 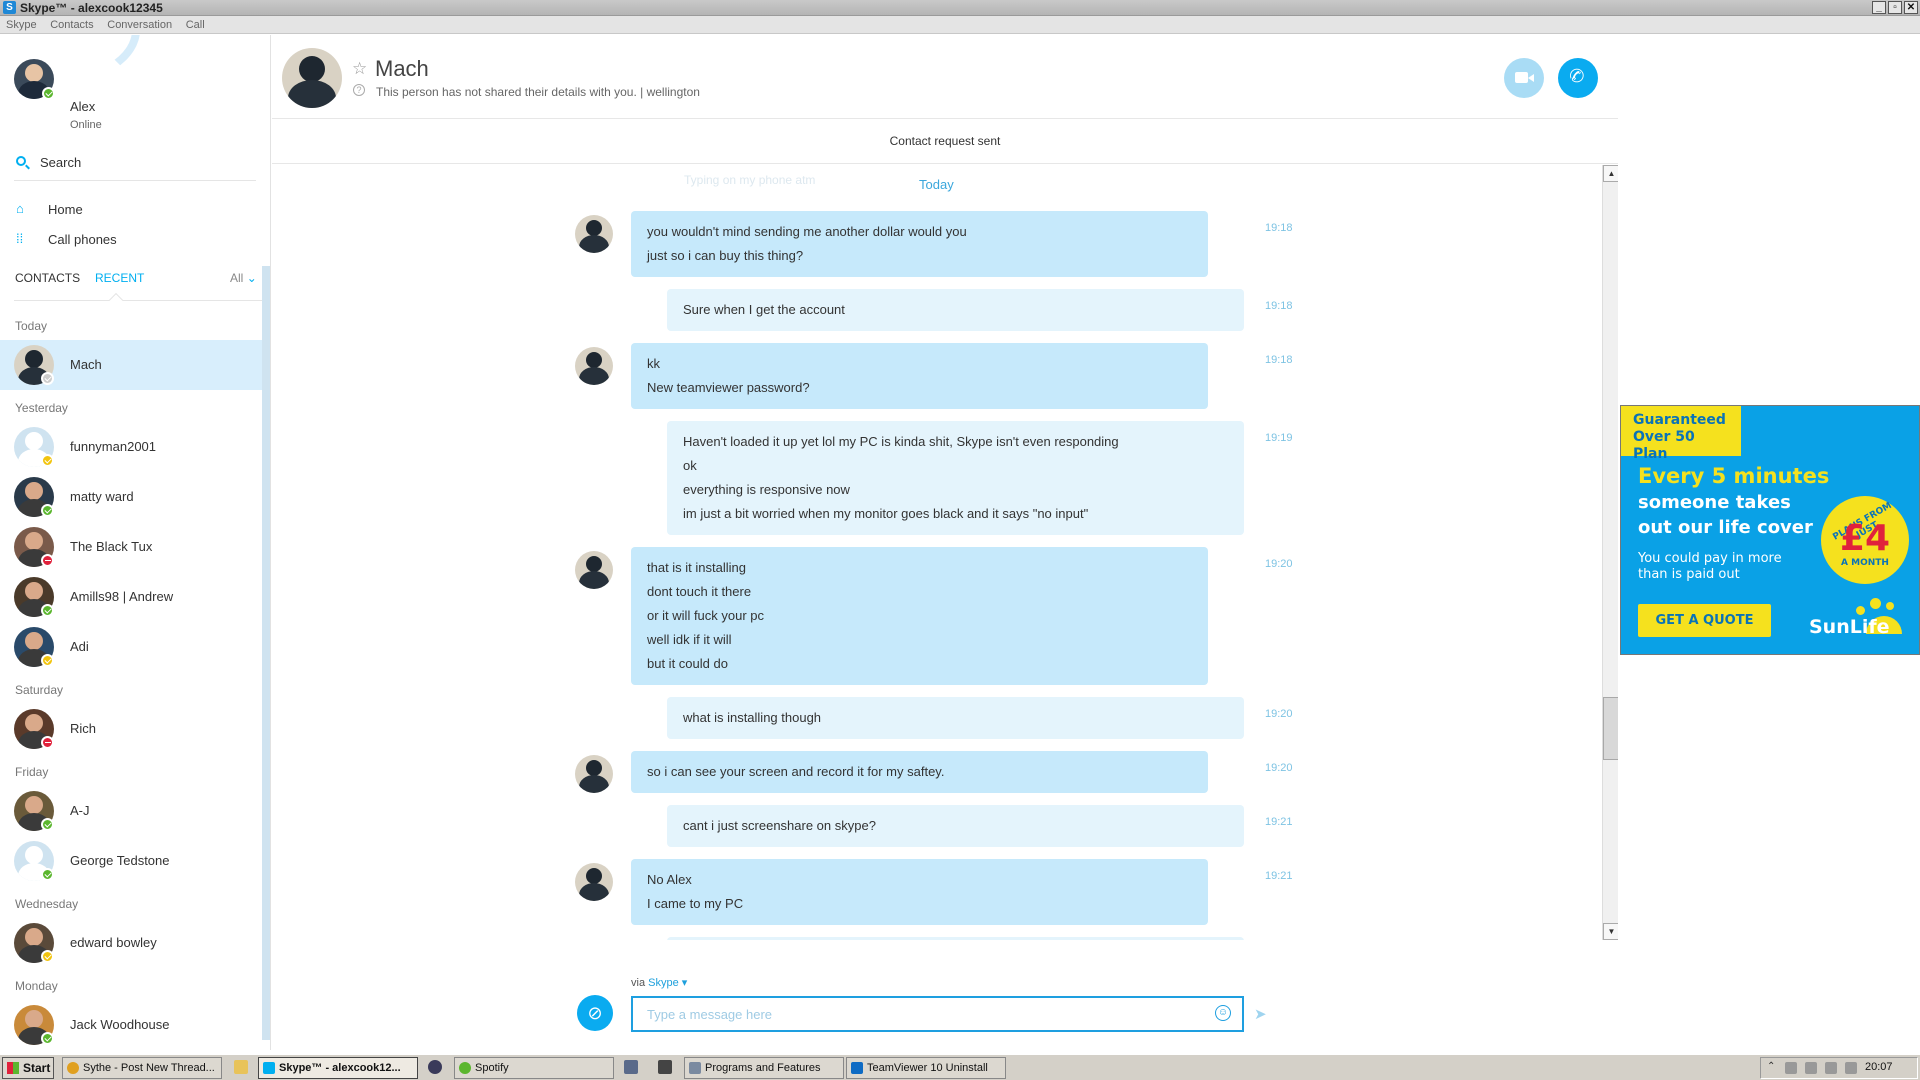 I want to click on maximize-button: ▫, so click(x=1895, y=7).